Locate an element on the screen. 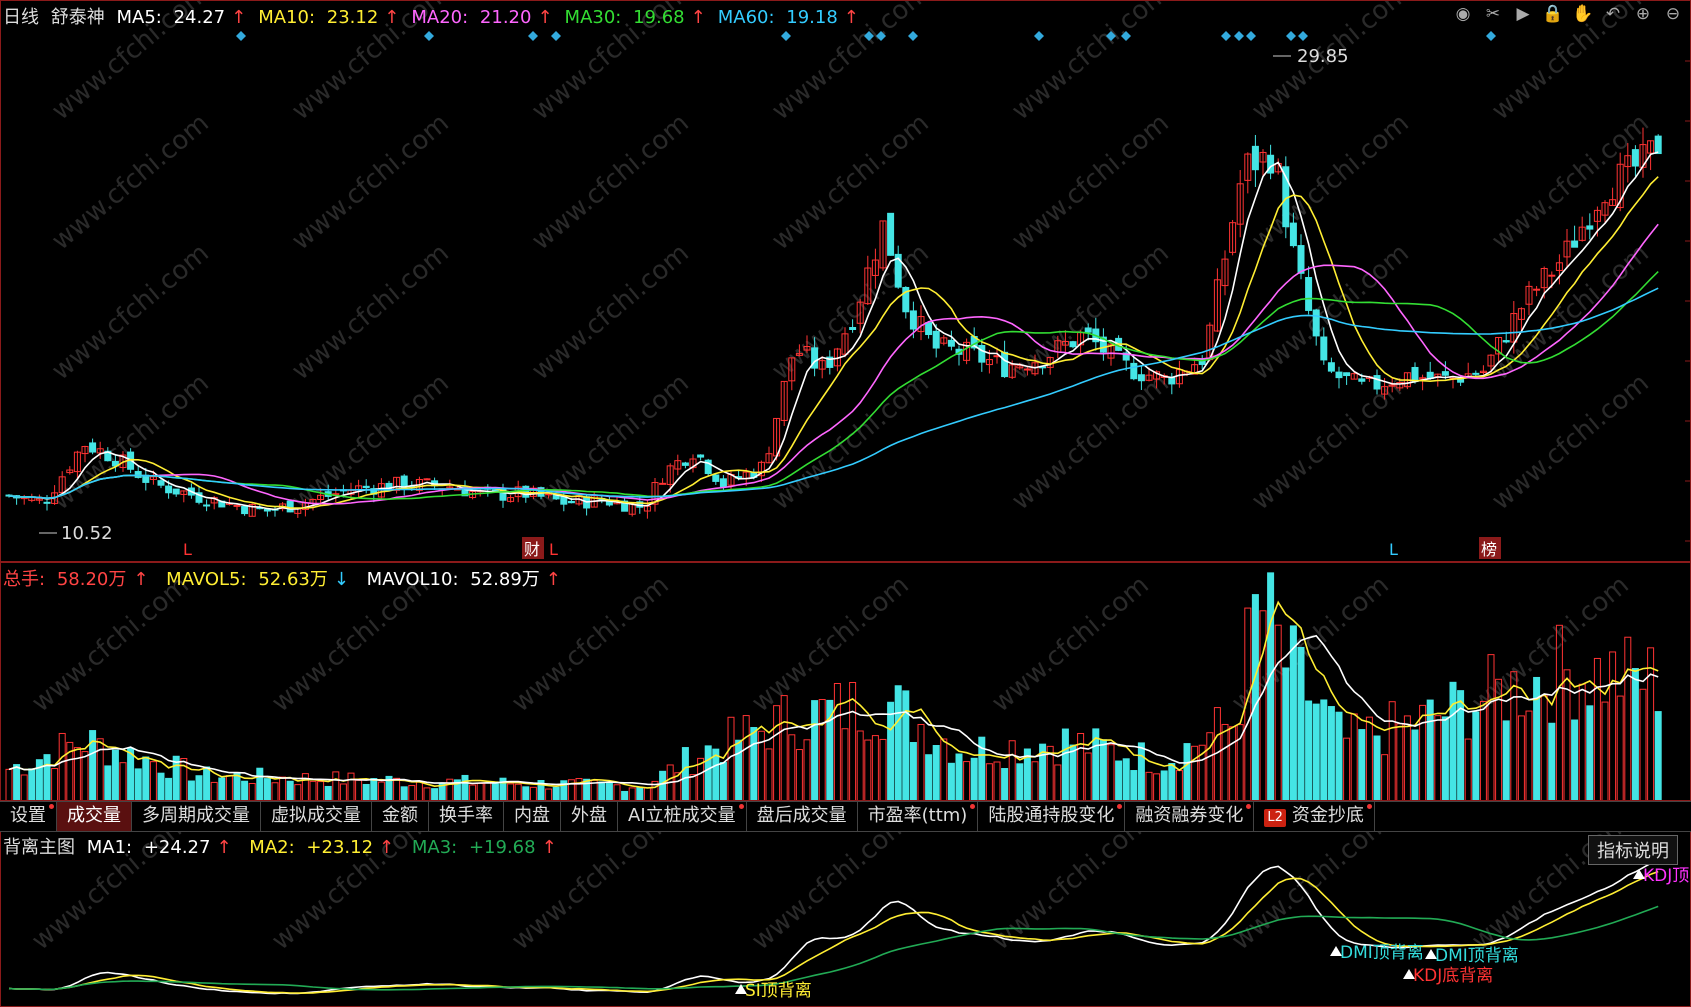 This screenshot has width=1691, height=1007. ma1-label: MA1: is located at coordinates (109, 847).